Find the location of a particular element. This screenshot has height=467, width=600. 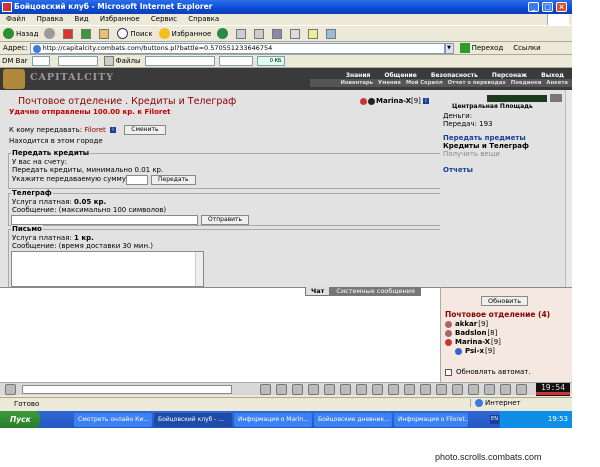

emote-icon is located at coordinates (393, 389).